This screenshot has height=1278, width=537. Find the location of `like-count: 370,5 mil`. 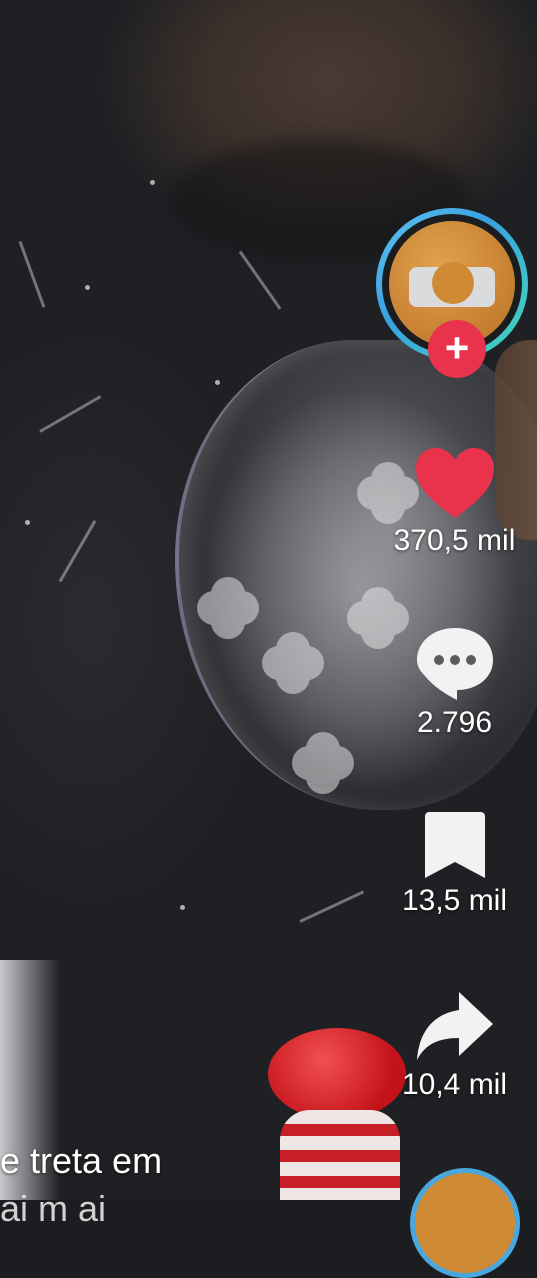

like-count: 370,5 mil is located at coordinates (454, 540).